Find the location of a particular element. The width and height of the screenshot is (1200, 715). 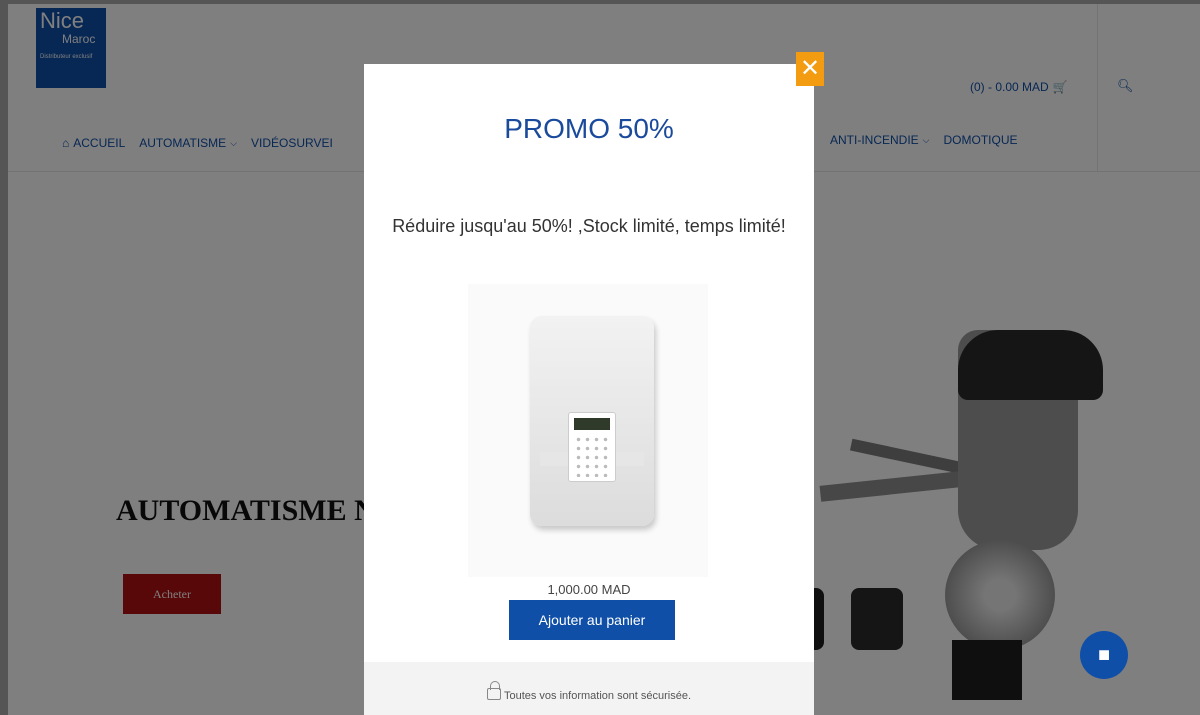

alarm-panel-image is located at coordinates (592, 421).